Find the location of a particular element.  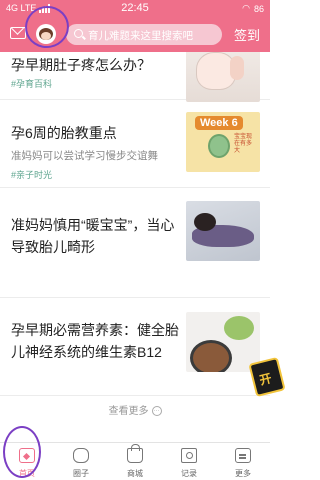

tab-record: 记录 is located at coordinates (189, 461).